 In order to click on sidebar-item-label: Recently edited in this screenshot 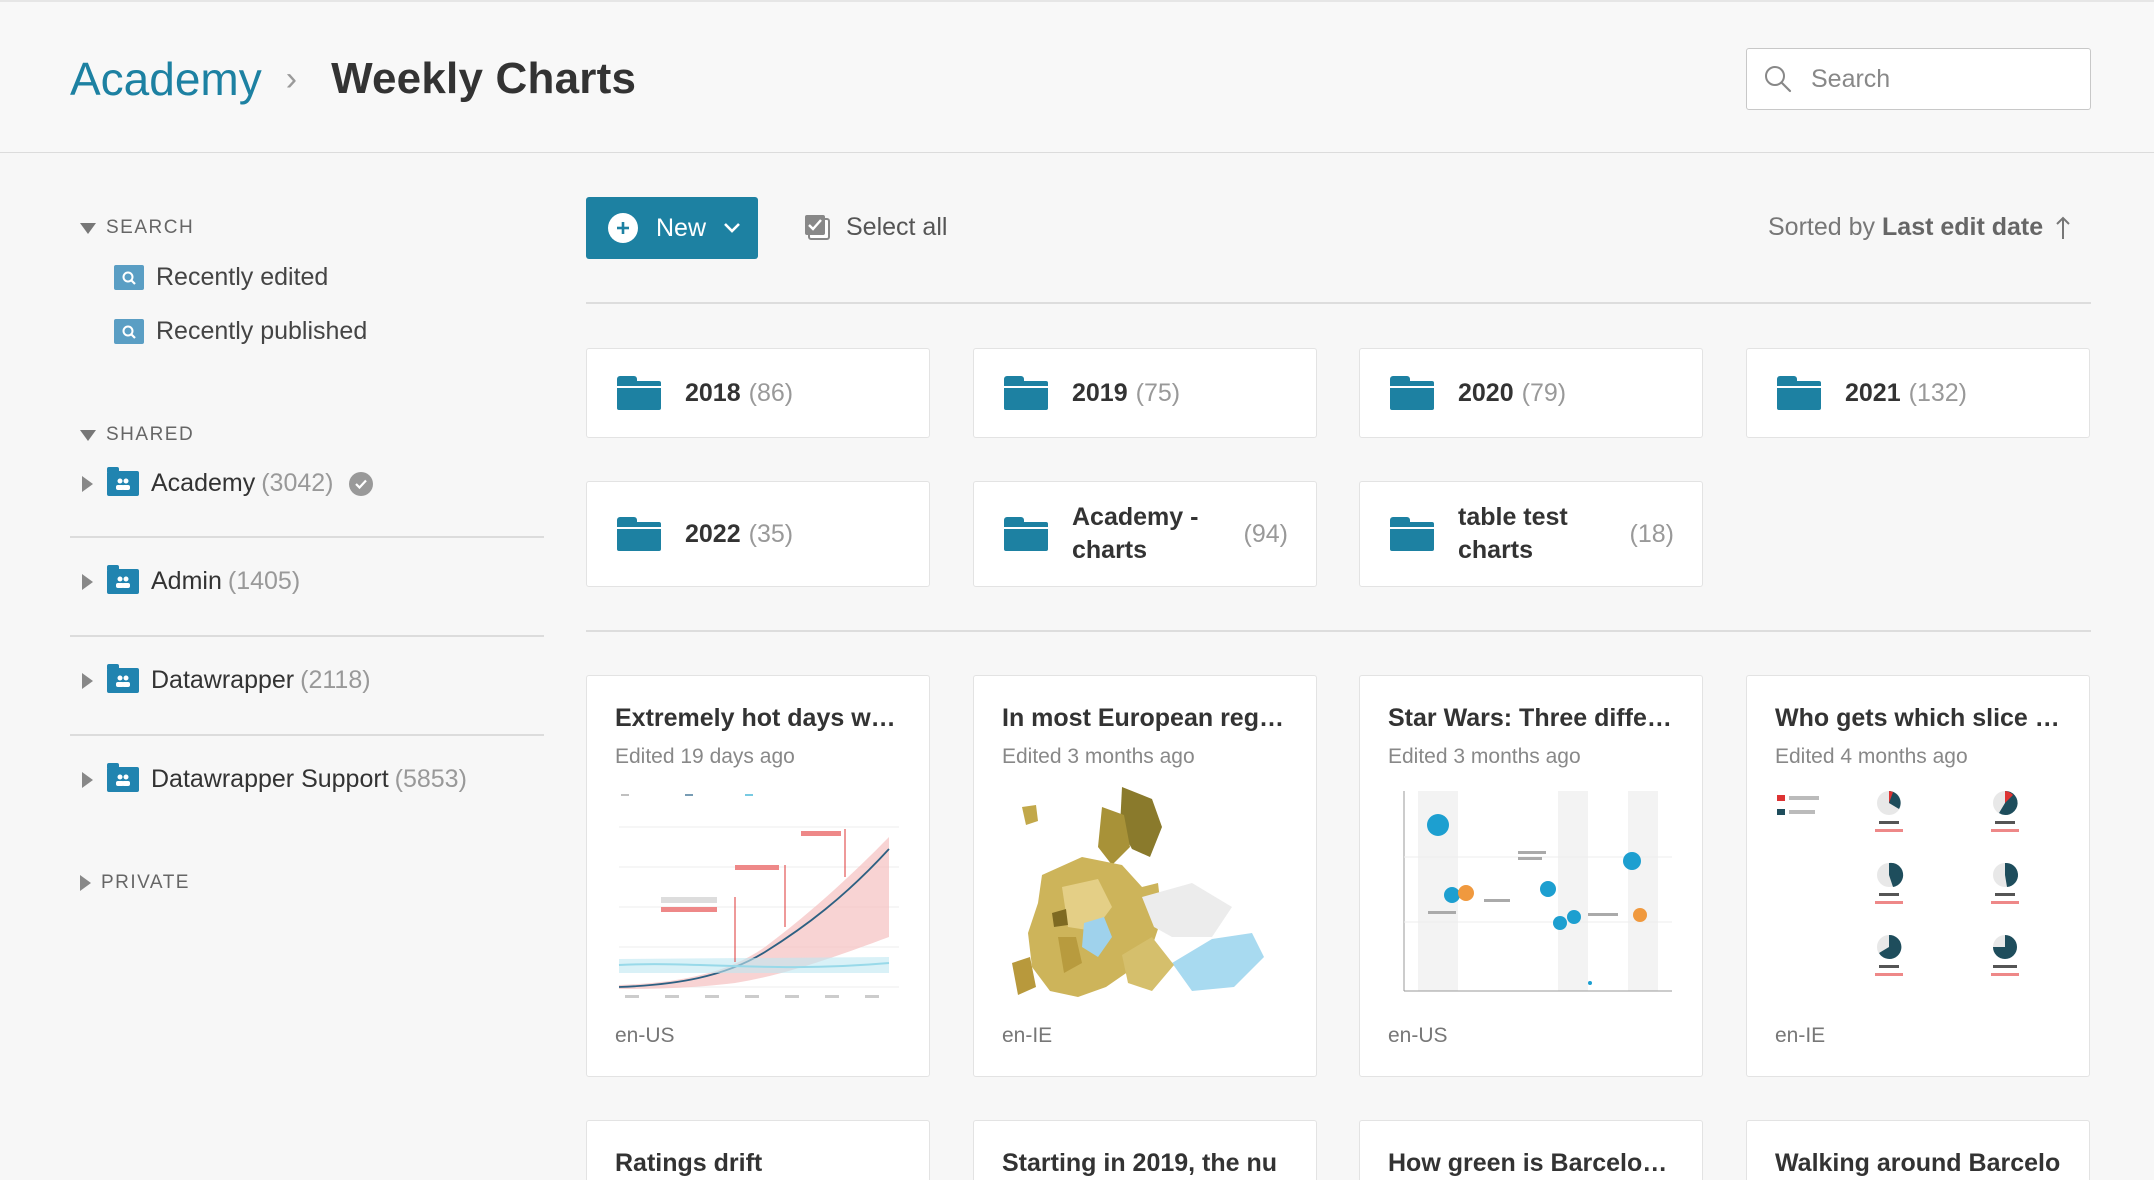, I will do `click(242, 277)`.